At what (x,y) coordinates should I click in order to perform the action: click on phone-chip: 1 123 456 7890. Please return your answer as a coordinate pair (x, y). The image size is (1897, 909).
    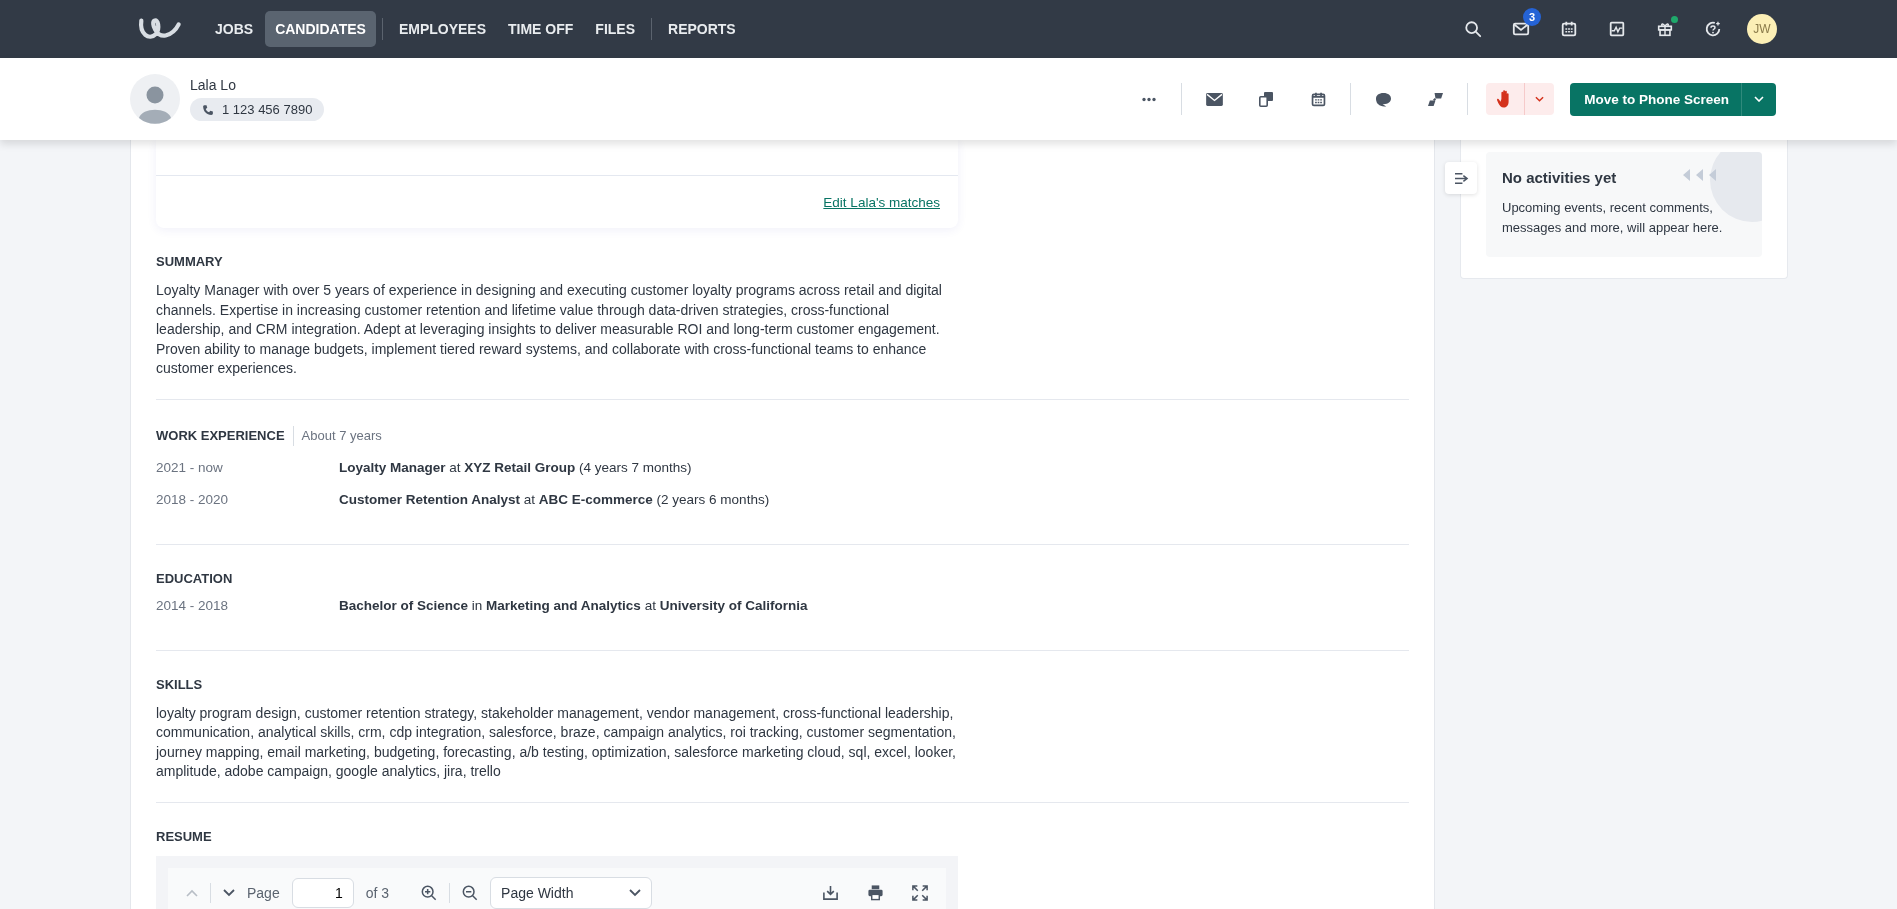
    Looking at the image, I should click on (257, 109).